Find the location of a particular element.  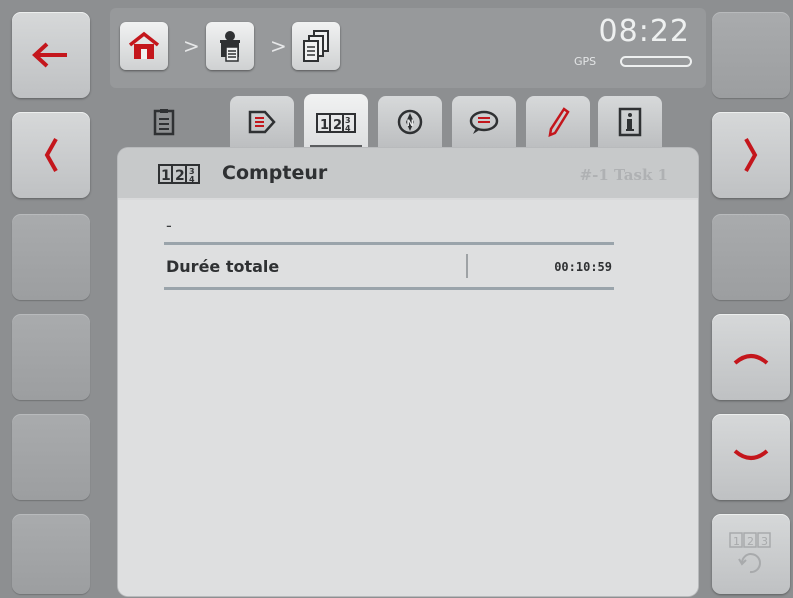

breadcrumb-task-list is located at coordinates (316, 46).